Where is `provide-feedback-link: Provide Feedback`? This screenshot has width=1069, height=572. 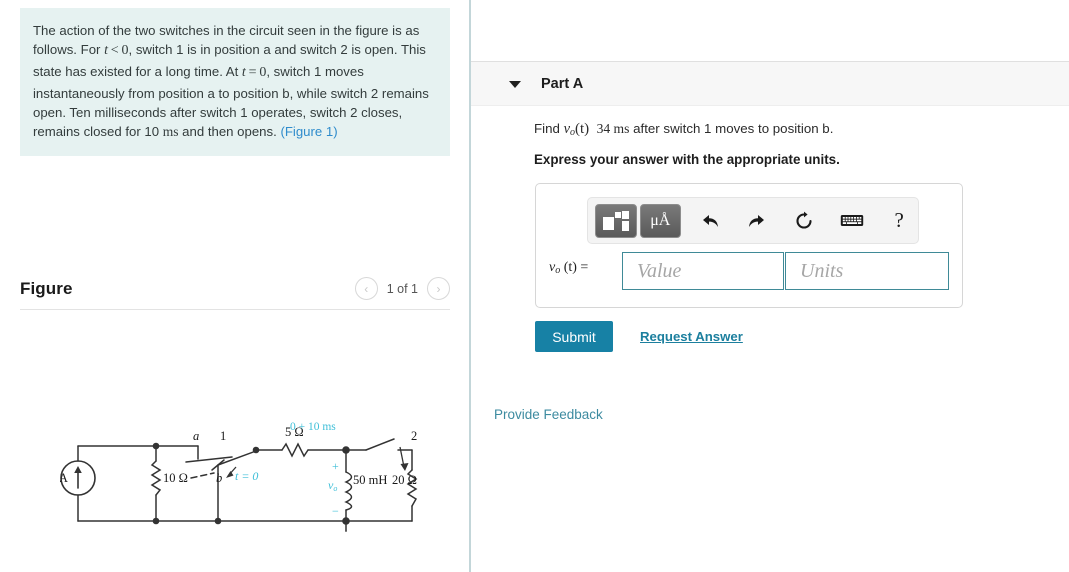 provide-feedback-link: Provide Feedback is located at coordinates (548, 414).